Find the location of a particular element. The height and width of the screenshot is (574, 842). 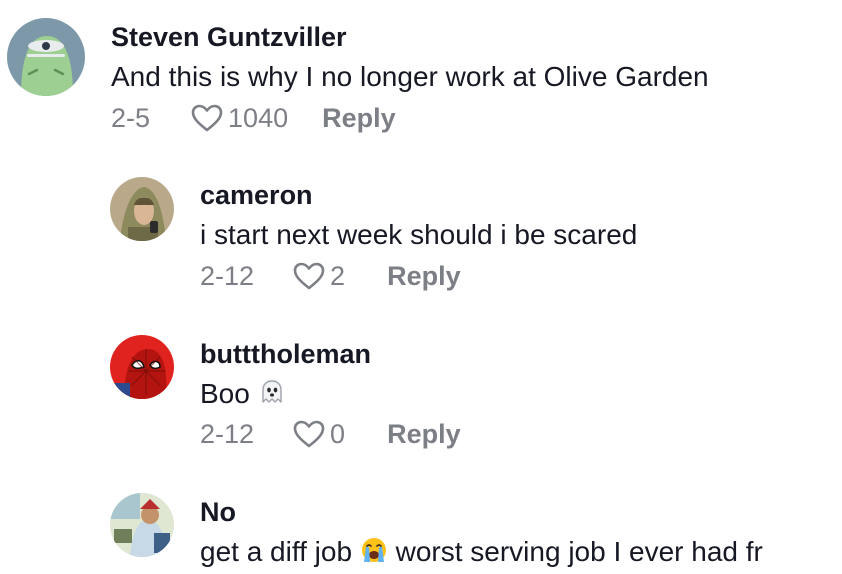

avatar-painting-icon is located at coordinates (142, 525).